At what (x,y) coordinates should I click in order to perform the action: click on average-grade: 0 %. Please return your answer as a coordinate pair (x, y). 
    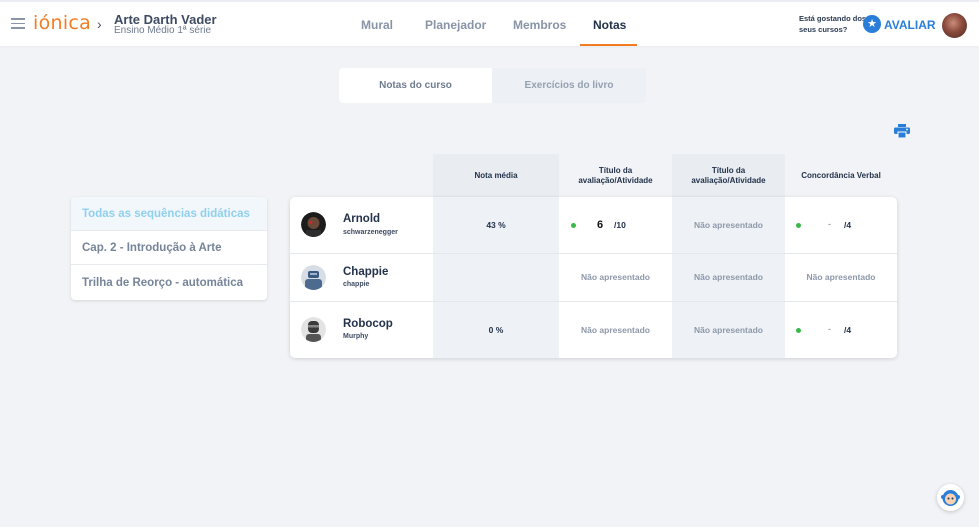
    Looking at the image, I should click on (496, 330).